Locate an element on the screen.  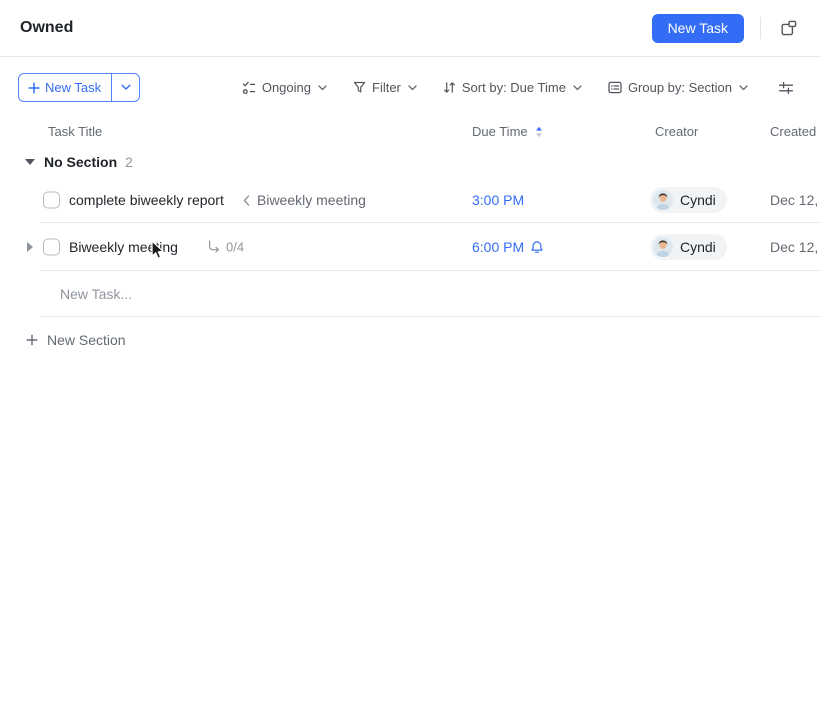
new-task-split-main: New Task is located at coordinates (66, 87).